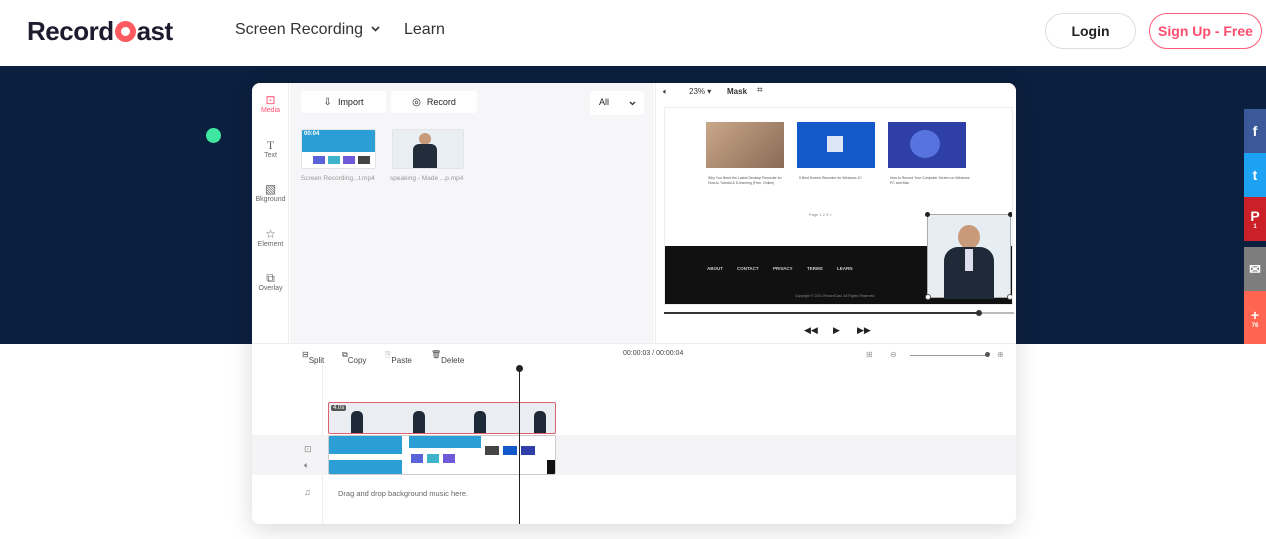 Image resolution: width=1266 pixels, height=539 pixels. I want to click on import-button: ⇩ Import, so click(343, 102).